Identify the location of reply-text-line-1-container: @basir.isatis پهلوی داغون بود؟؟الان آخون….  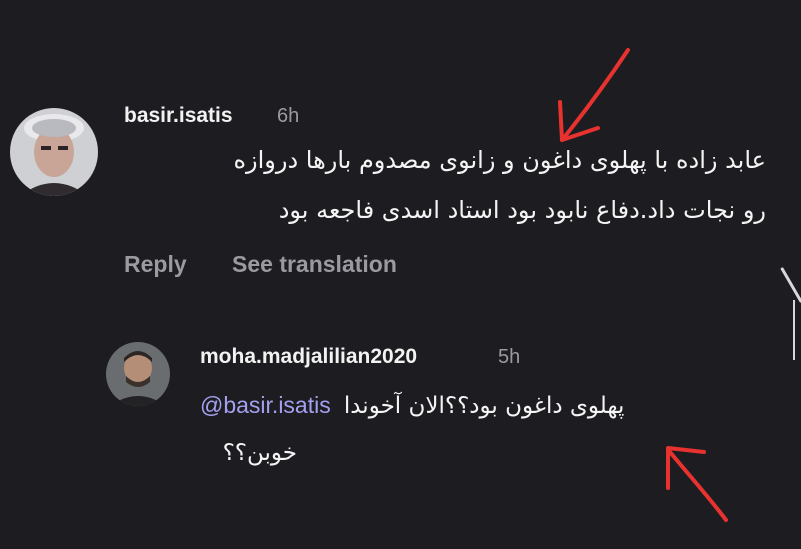
(412, 405).